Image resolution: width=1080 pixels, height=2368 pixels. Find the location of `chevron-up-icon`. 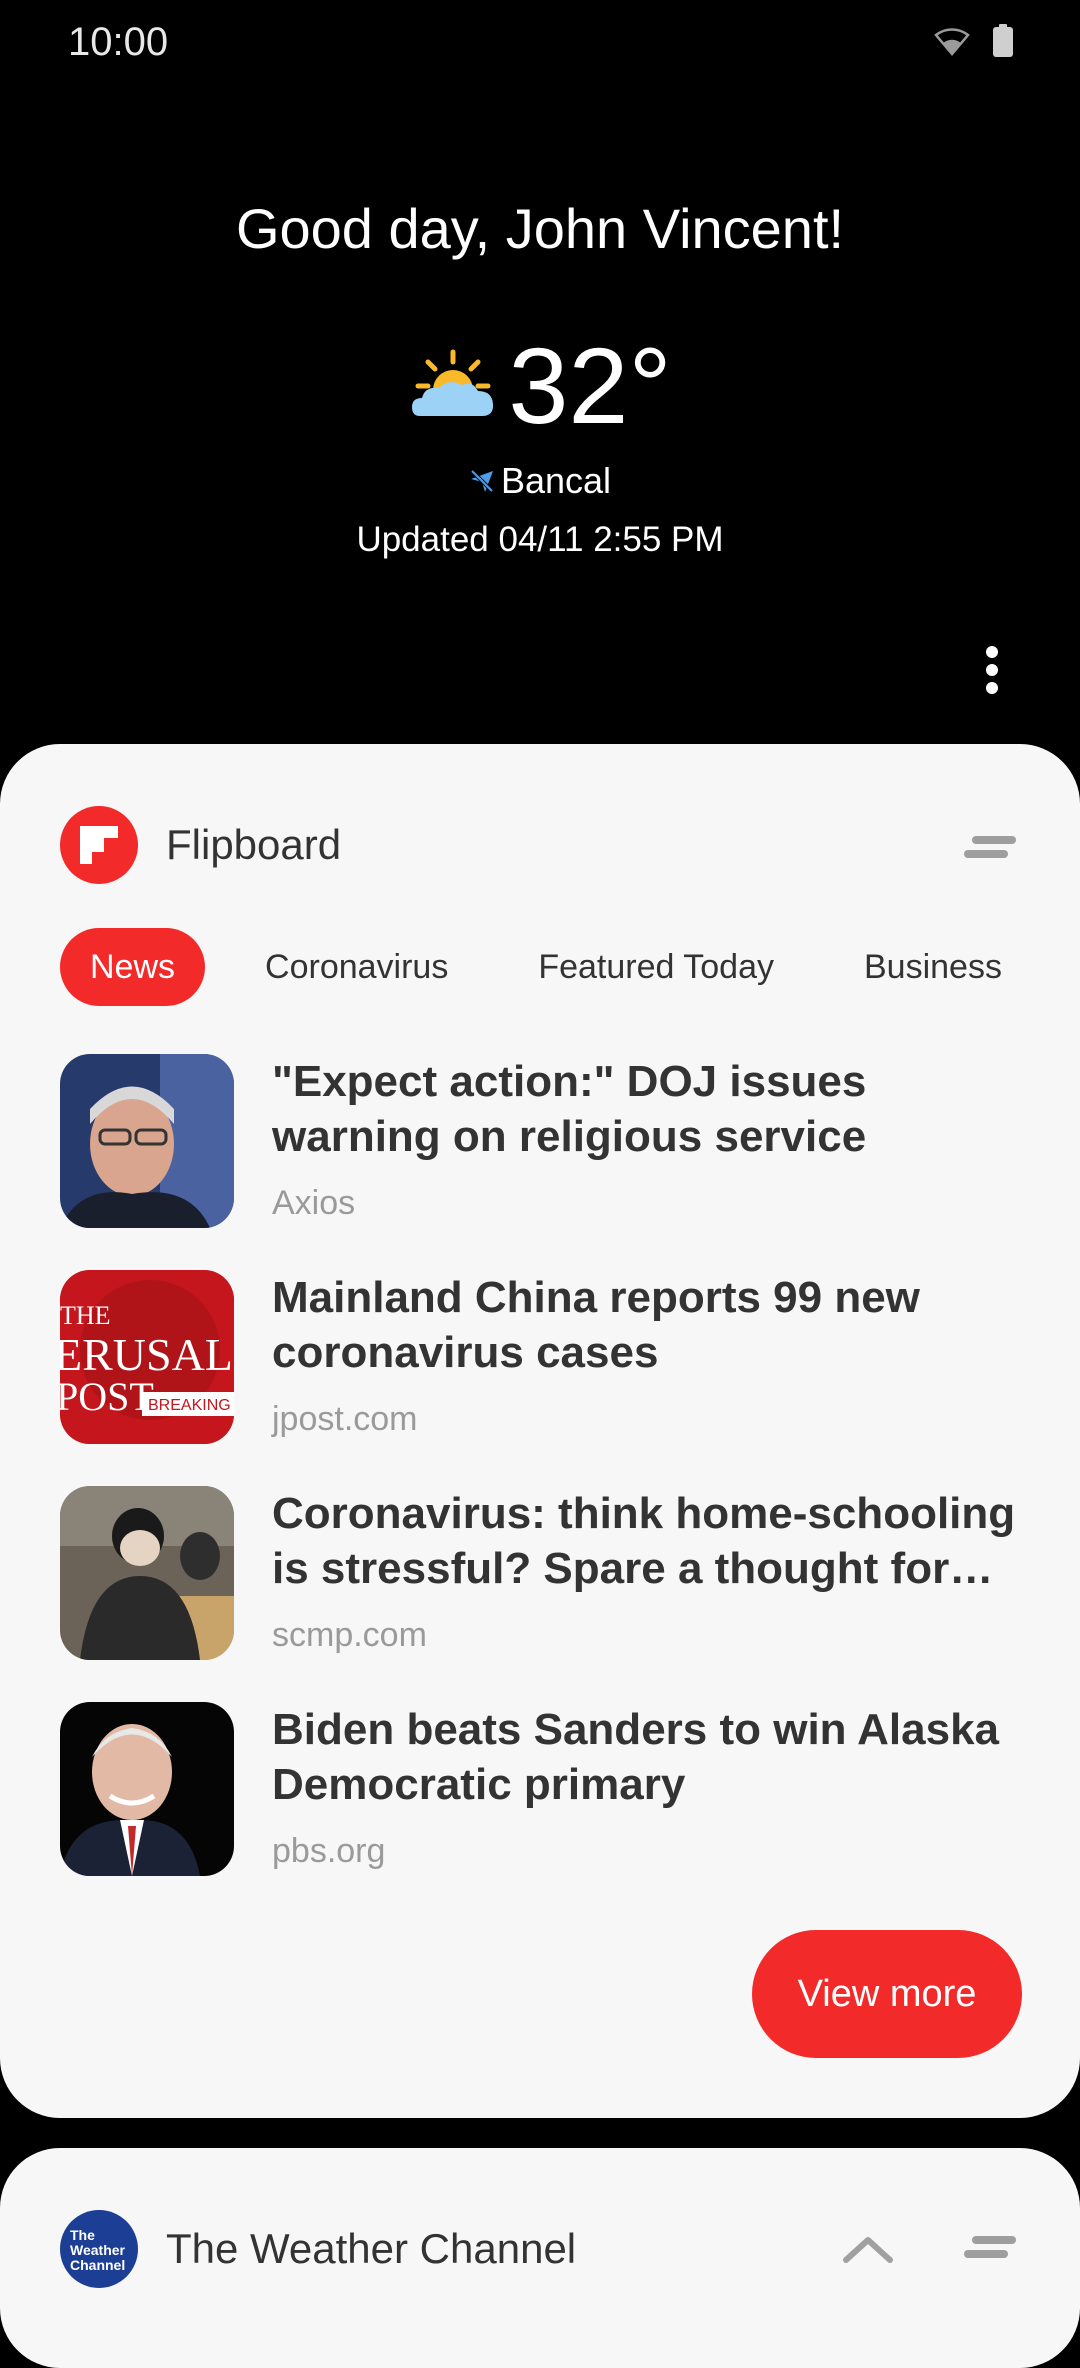

chevron-up-icon is located at coordinates (868, 2249).